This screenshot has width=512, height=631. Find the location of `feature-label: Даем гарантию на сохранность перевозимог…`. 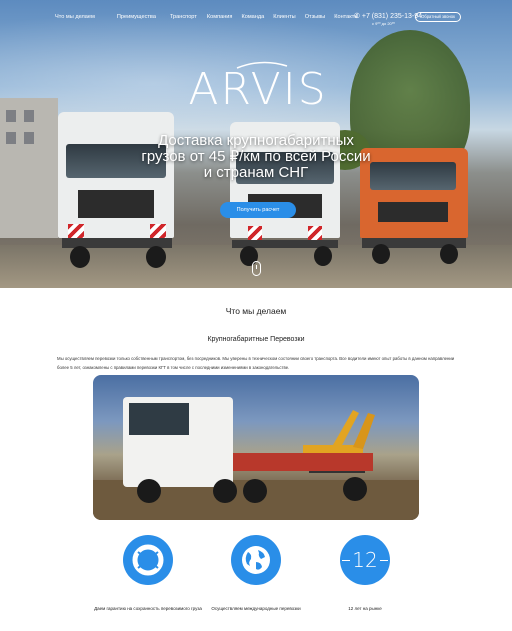

feature-label: Даем гарантию на сохранность перевозимог… is located at coordinates (148, 608).